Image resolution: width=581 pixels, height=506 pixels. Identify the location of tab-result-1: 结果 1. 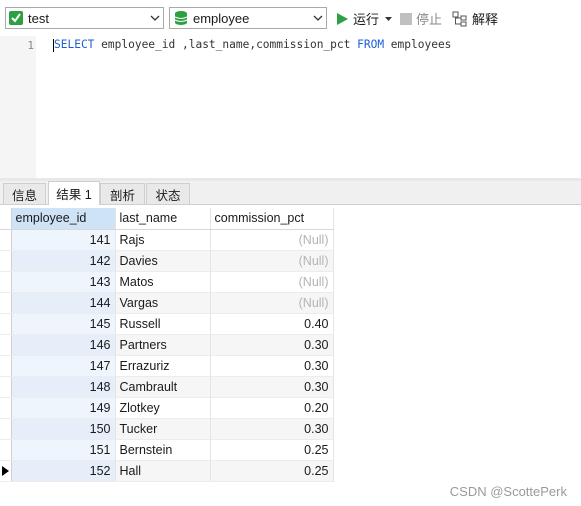
(74, 193).